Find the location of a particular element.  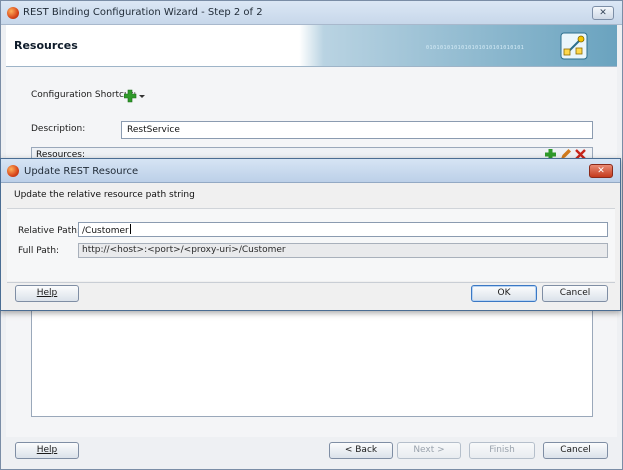

dialog-cancel-button: Cancel is located at coordinates (575, 293).